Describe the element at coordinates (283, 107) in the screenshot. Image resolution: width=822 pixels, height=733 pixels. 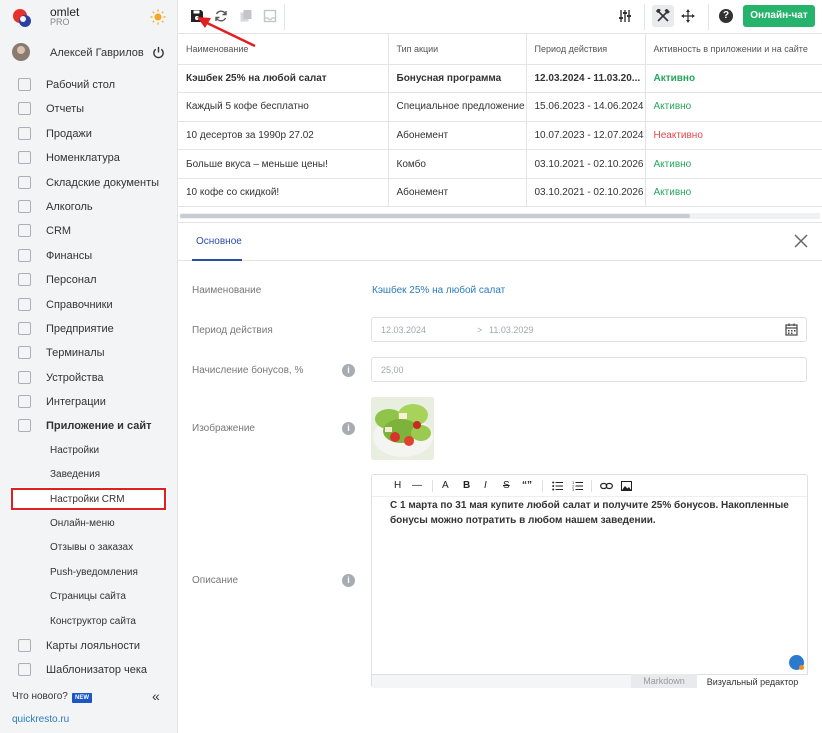
I see `cell-name: Каждый 5 кофе бесплатно` at that location.